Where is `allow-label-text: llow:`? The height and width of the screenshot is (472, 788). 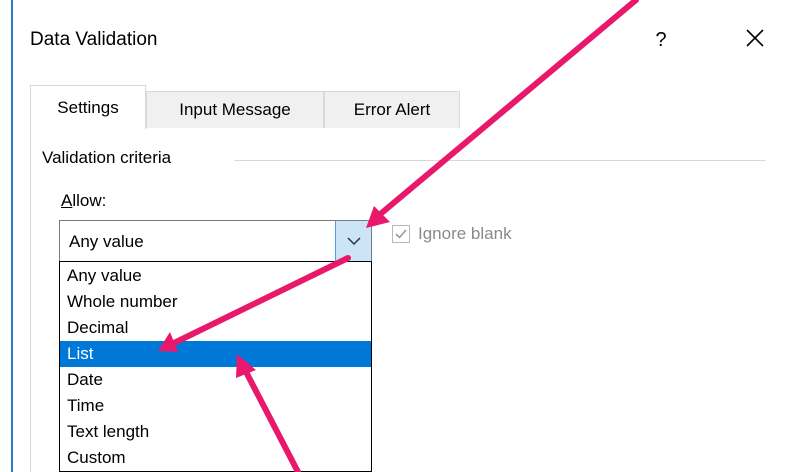 allow-label-text: llow: is located at coordinates (89, 200).